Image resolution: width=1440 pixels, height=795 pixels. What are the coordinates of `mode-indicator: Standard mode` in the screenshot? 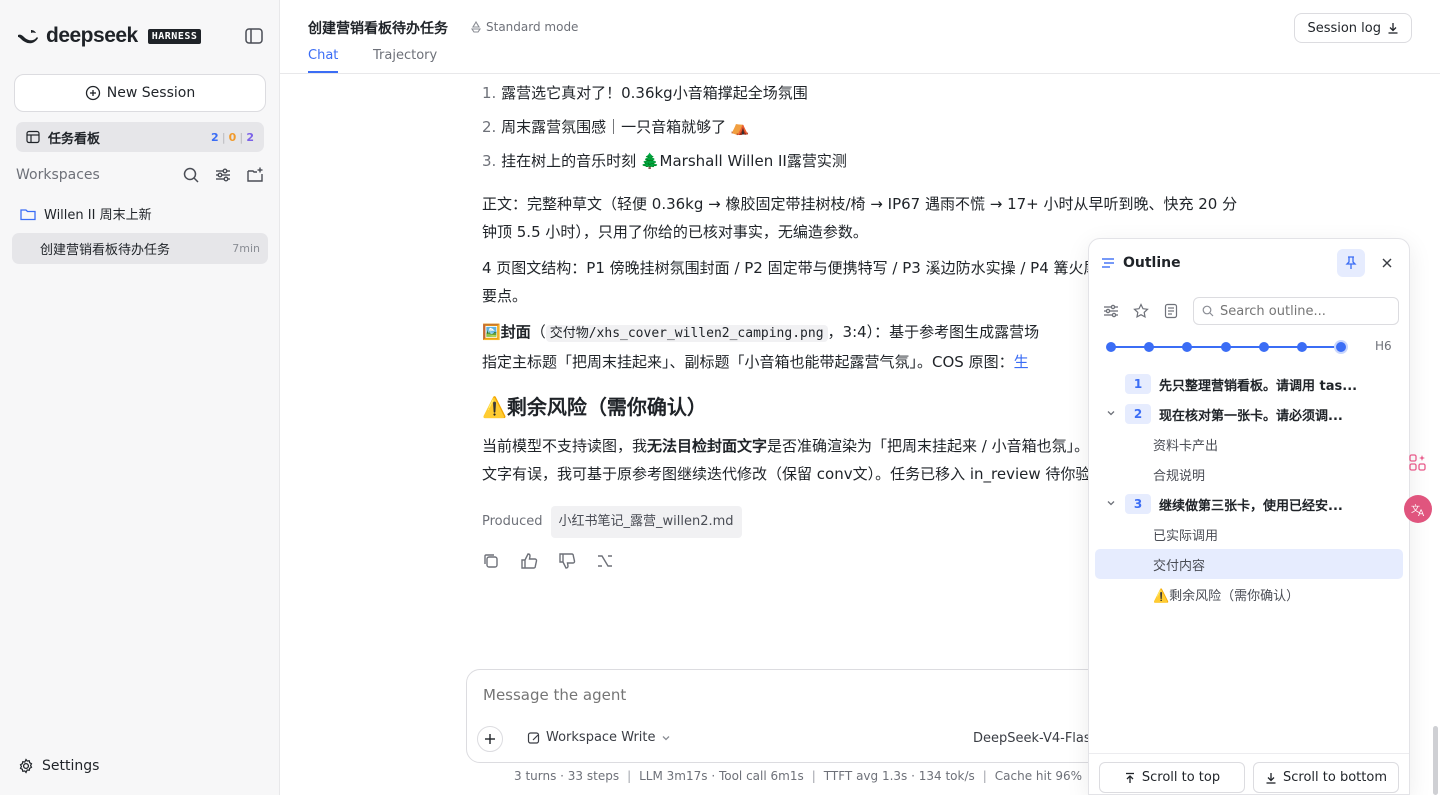 It's located at (524, 27).